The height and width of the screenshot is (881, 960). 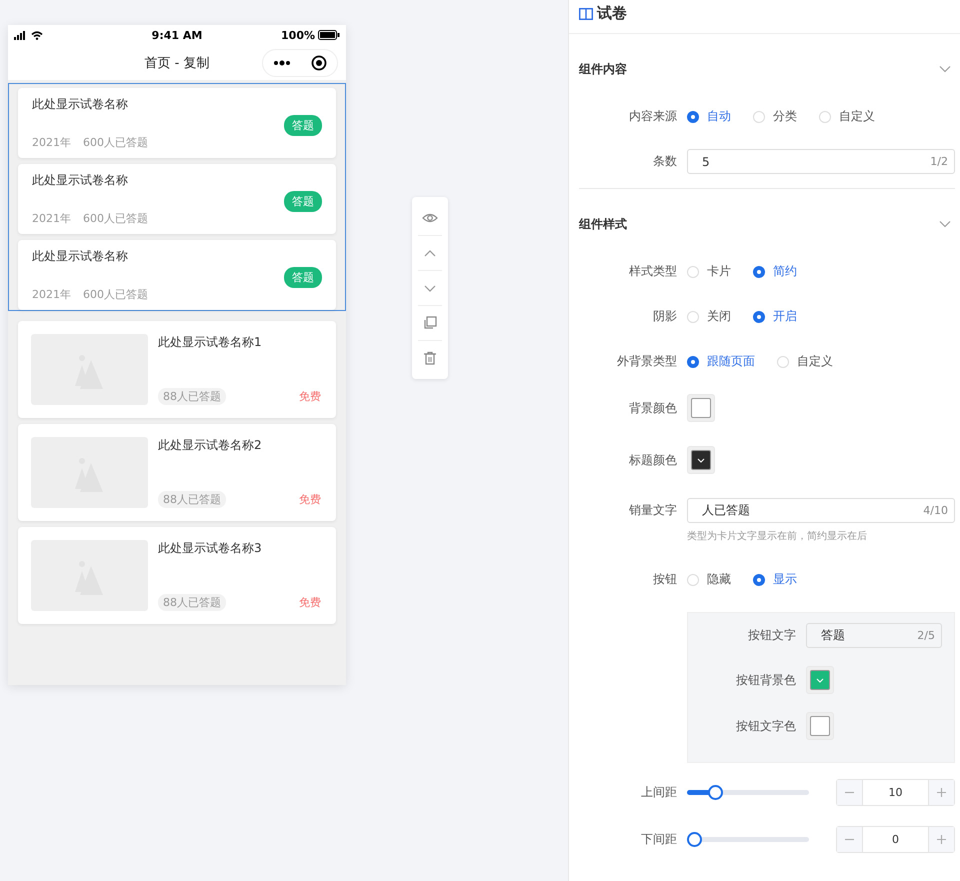 What do you see at coordinates (874, 635) in the screenshot?
I see `text-field: 答题 2/5` at bounding box center [874, 635].